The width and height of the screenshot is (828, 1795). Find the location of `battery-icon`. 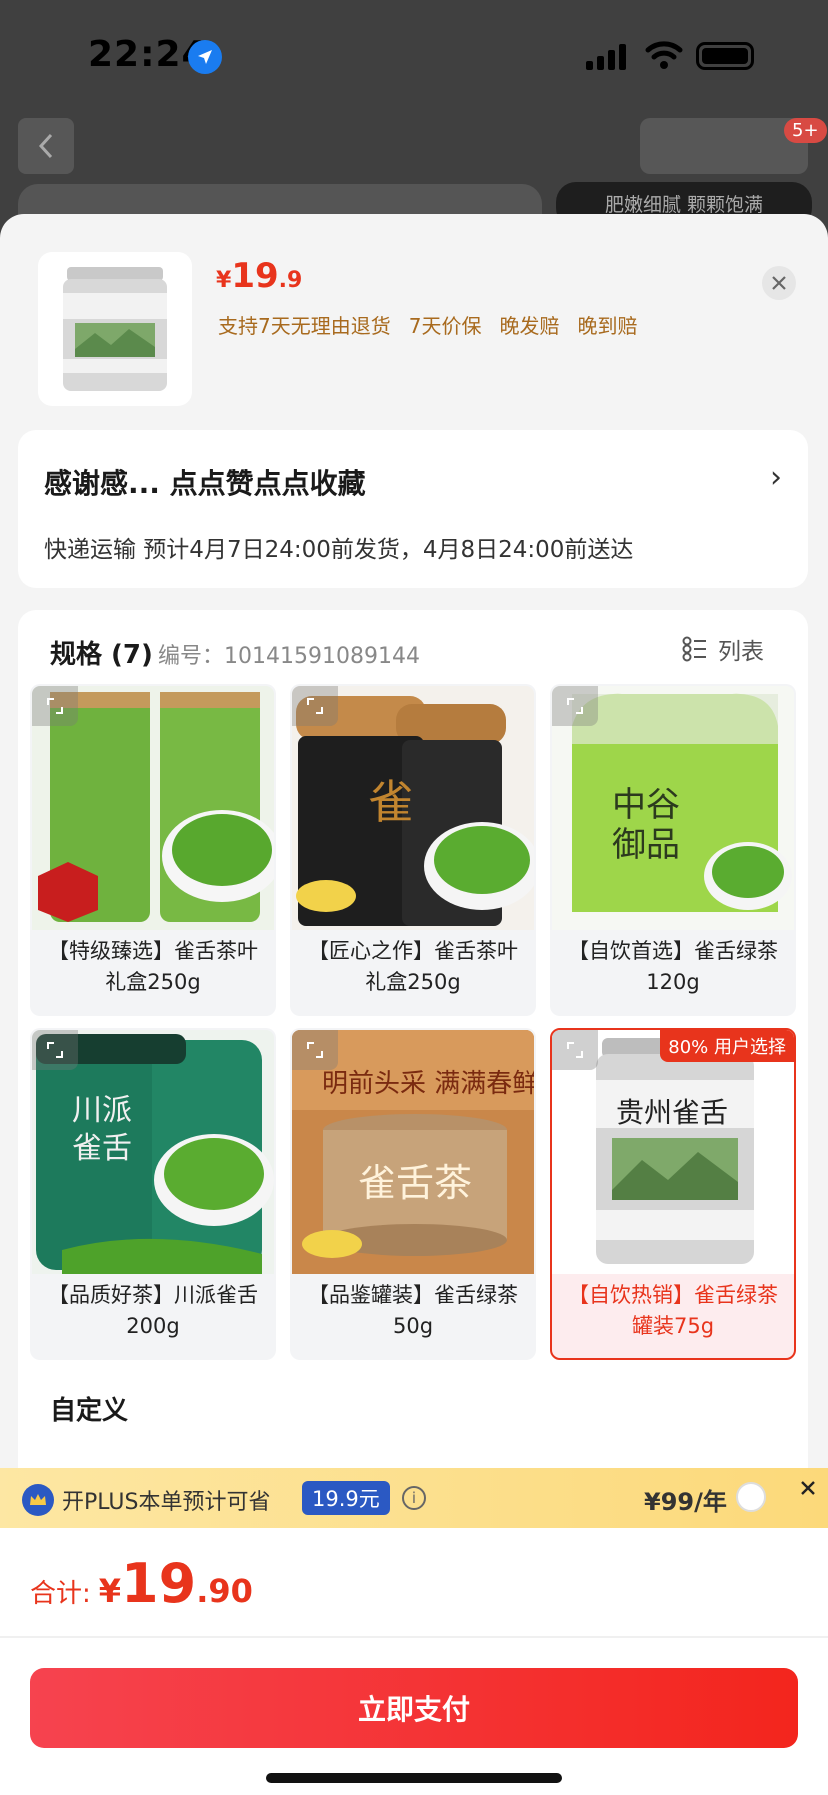

battery-icon is located at coordinates (725, 56).